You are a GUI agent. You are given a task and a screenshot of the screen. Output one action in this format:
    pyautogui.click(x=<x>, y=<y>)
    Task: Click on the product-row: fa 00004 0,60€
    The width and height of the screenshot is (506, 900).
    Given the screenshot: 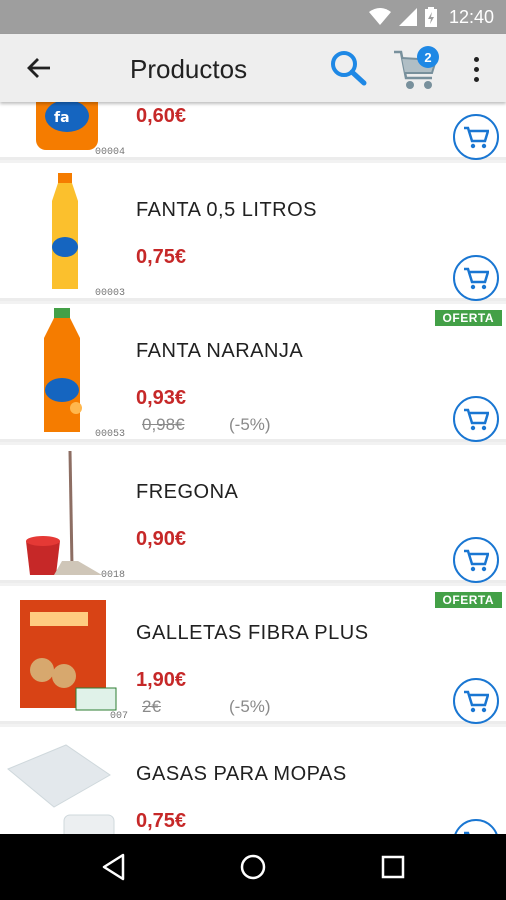 What is the action you would take?
    pyautogui.click(x=253, y=131)
    